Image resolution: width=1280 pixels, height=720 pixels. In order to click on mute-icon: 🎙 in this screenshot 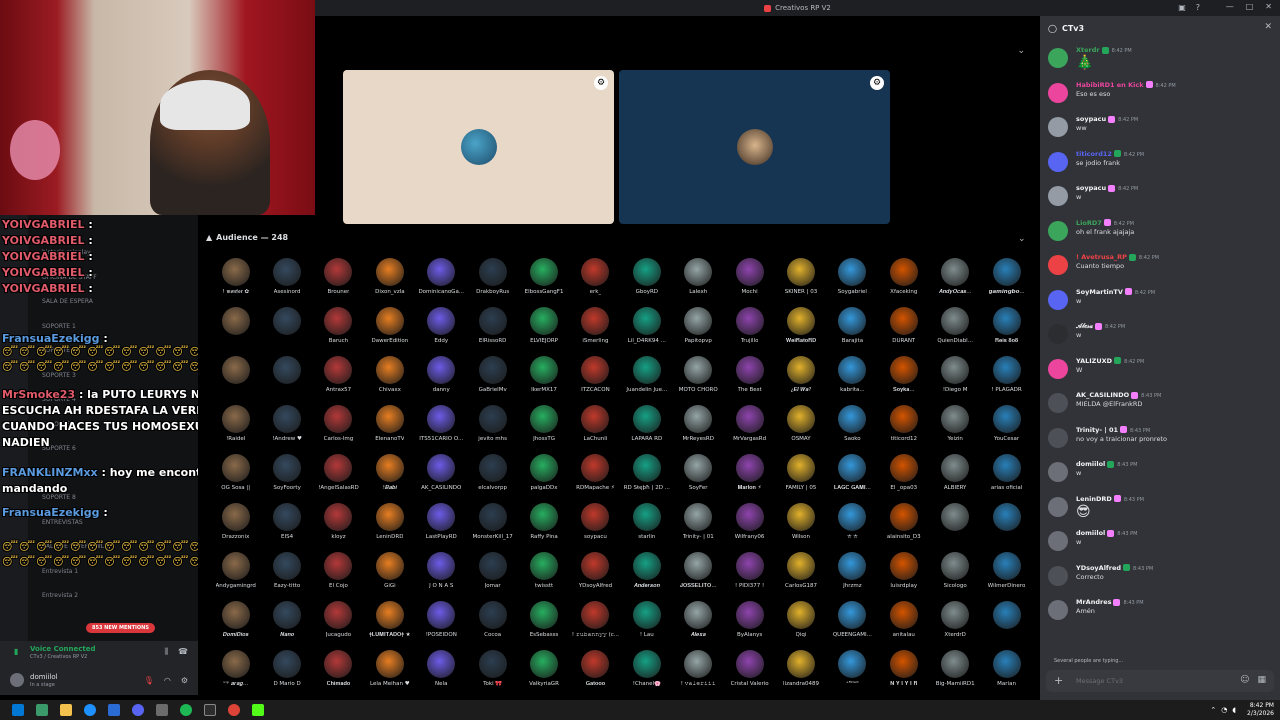, I will do `click(149, 680)`.